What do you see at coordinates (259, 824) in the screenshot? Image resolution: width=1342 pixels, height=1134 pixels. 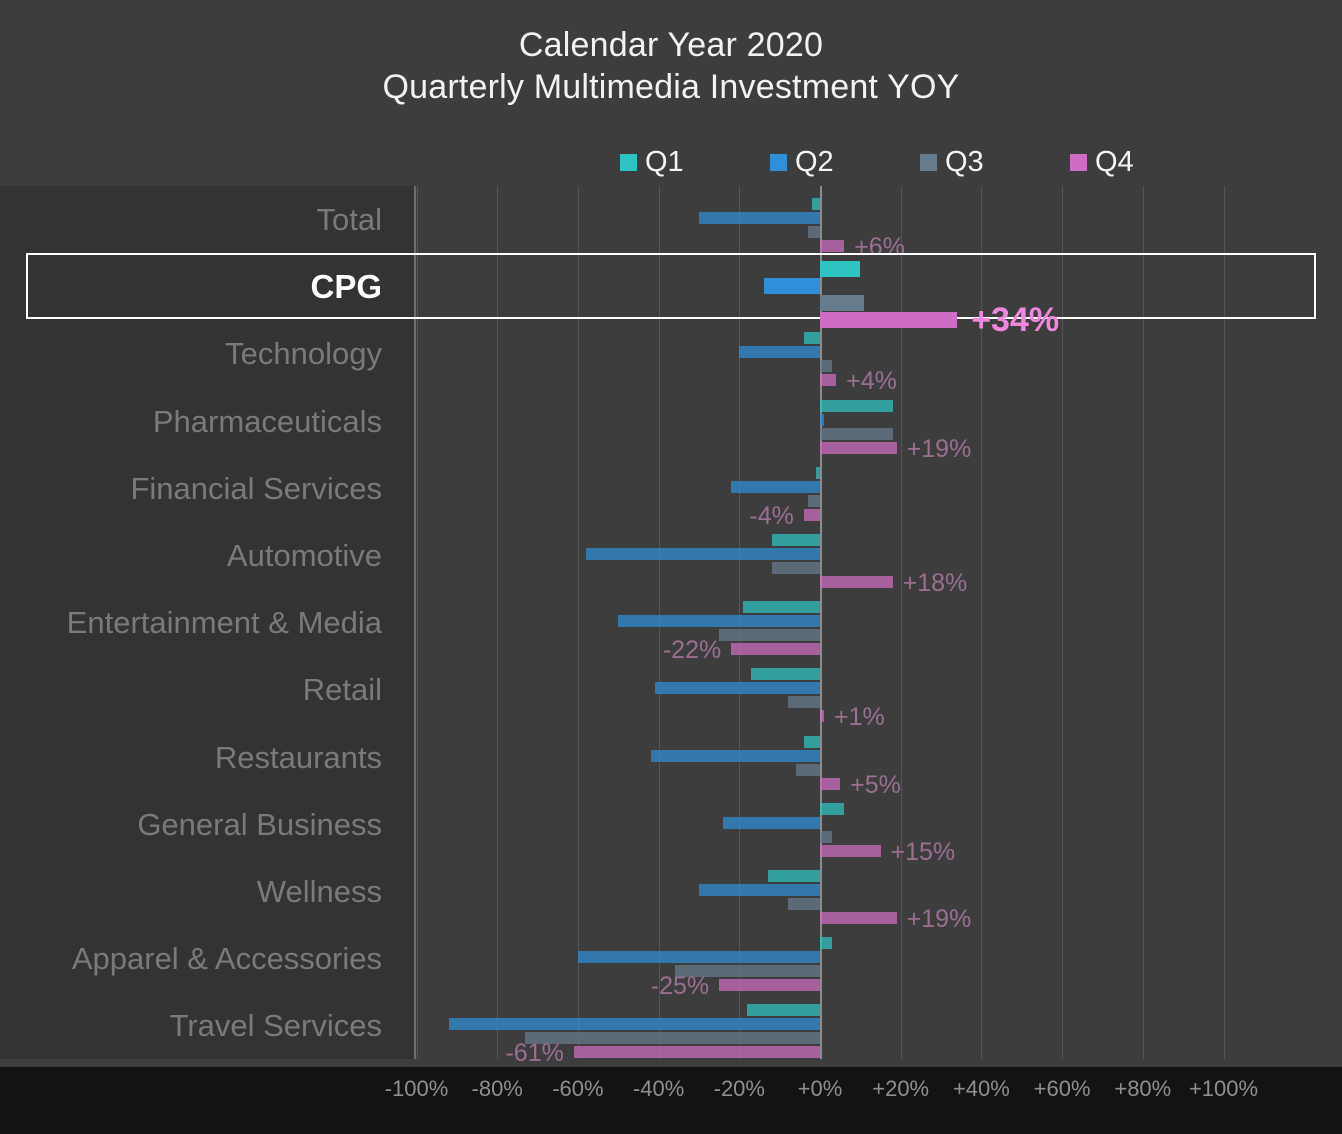 I see `category-label: General Business` at bounding box center [259, 824].